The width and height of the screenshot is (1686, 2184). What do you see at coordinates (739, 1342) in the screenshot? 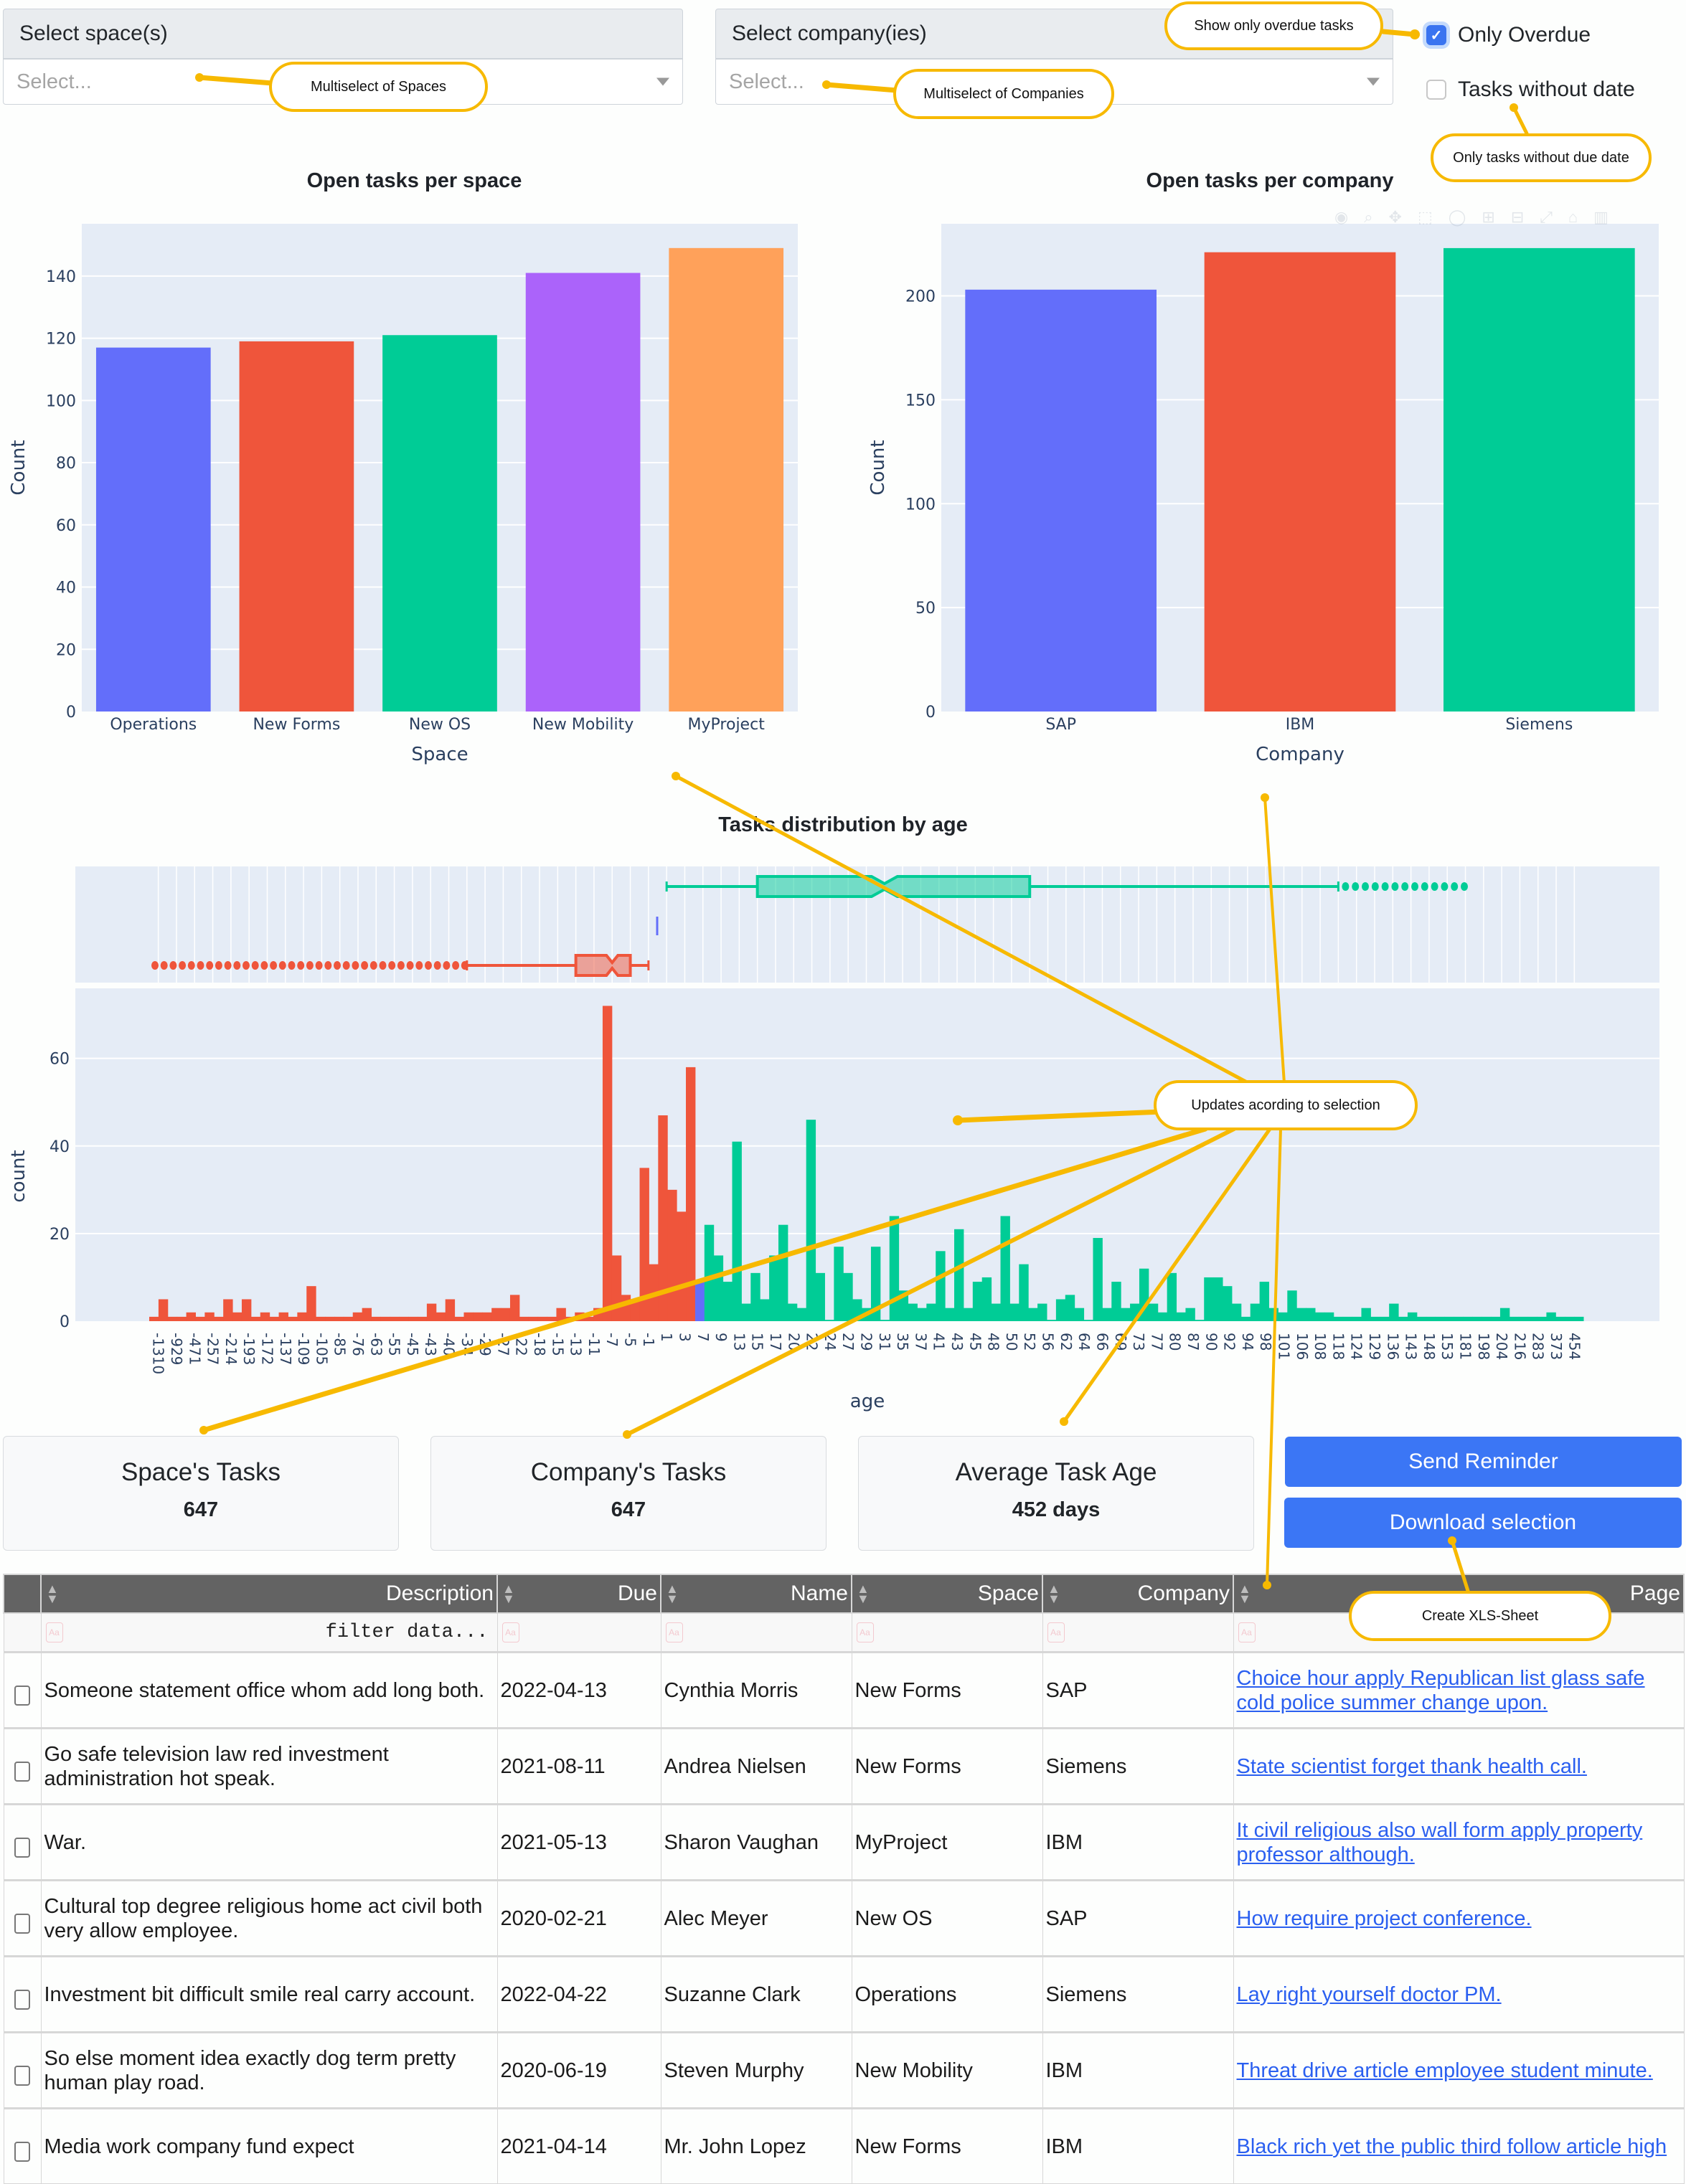
I see `x-tick-label: 13` at bounding box center [739, 1342].